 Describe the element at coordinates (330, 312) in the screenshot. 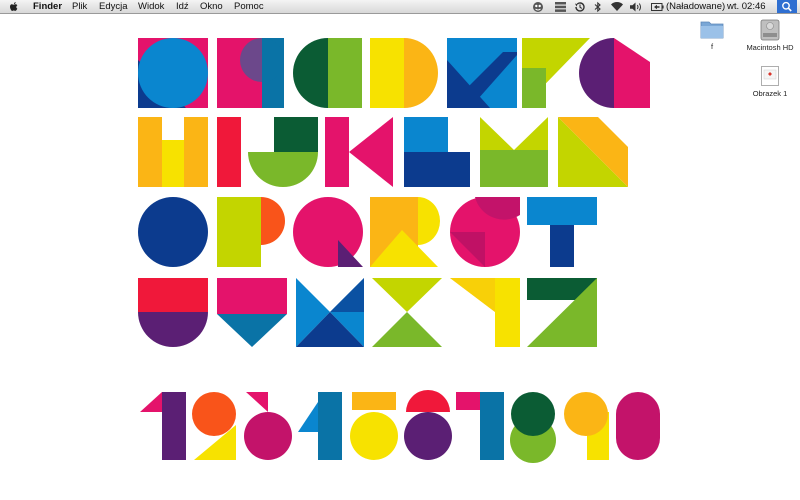

I see `glyph-w` at that location.